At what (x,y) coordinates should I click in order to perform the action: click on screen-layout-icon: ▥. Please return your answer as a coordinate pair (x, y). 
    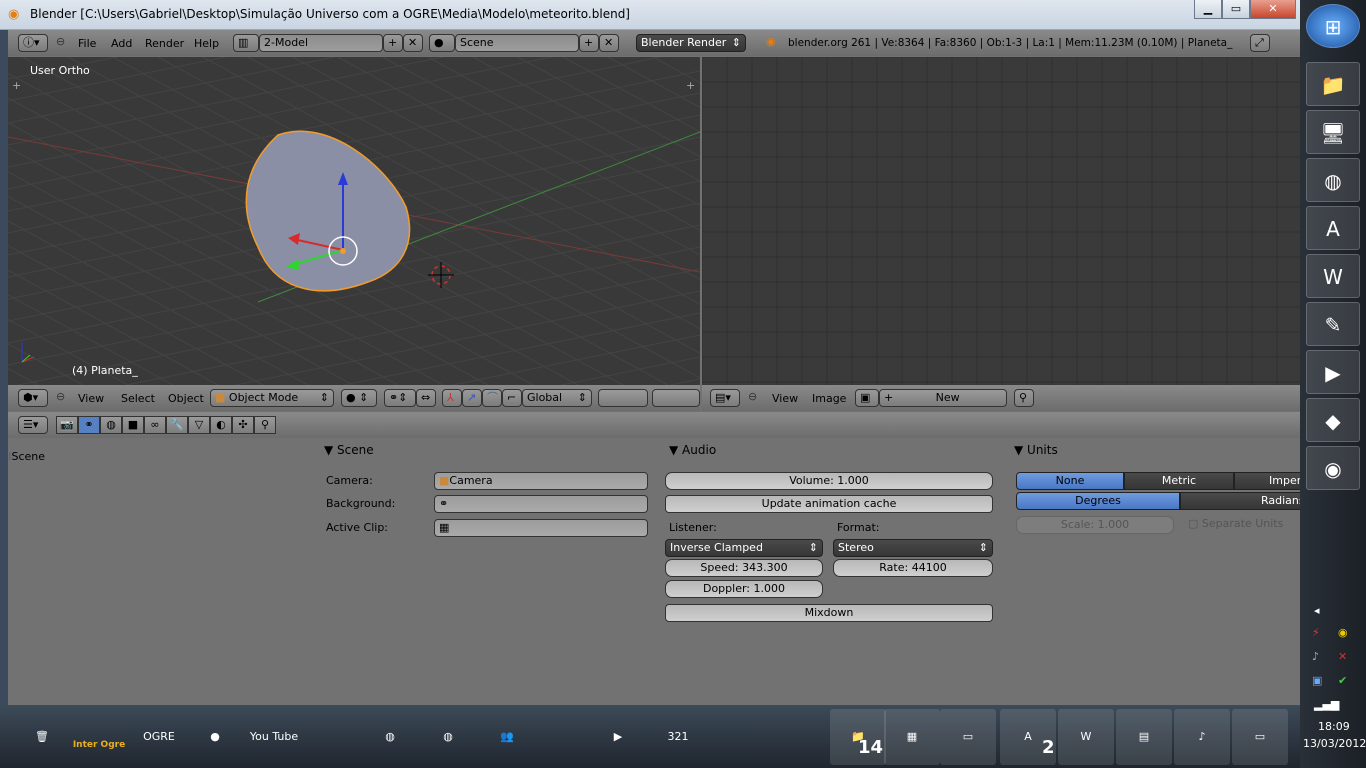
    Looking at the image, I should click on (246, 43).